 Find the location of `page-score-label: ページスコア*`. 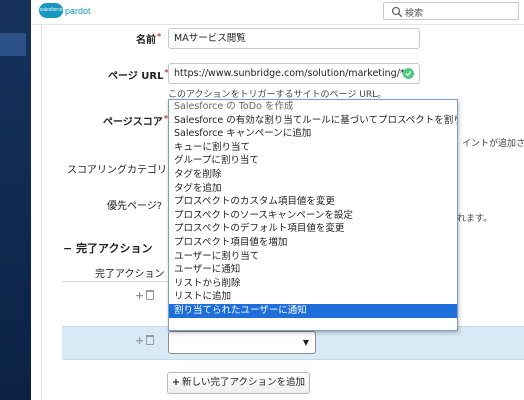

page-score-label: ページスコア* is located at coordinates (135, 121).